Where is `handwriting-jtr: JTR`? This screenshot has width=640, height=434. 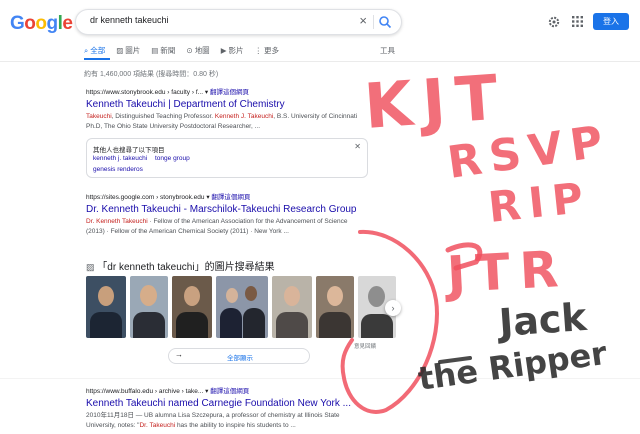
handwriting-jtr: JTR is located at coordinates (506, 272).